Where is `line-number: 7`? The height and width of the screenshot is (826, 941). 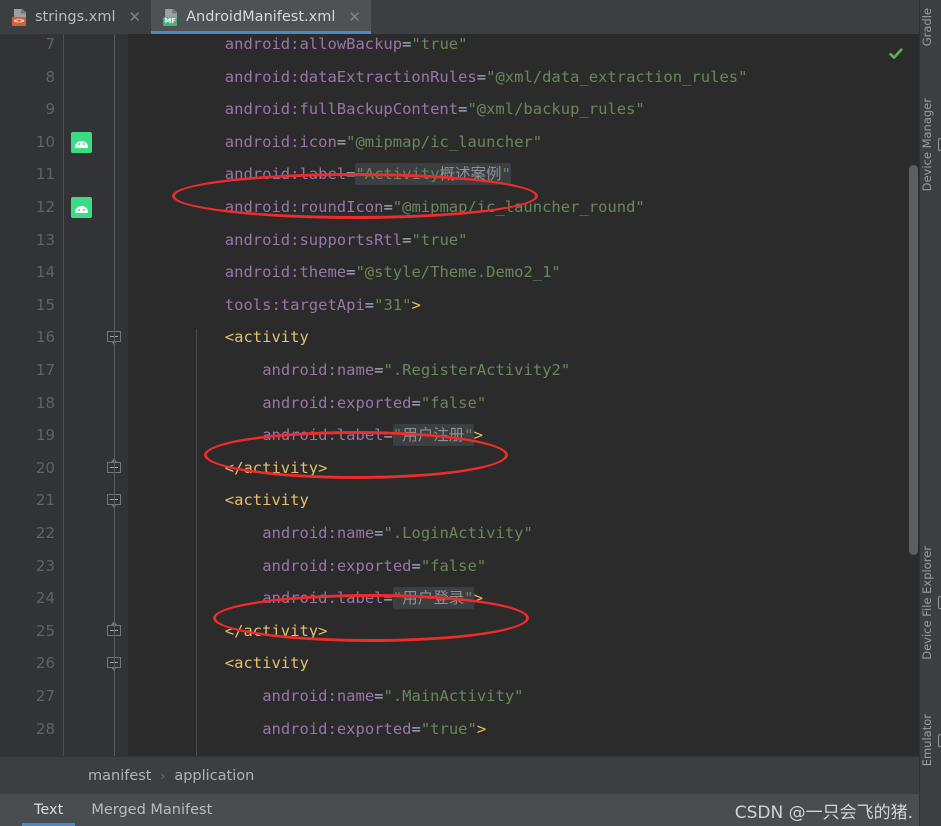
line-number: 7 is located at coordinates (31, 47).